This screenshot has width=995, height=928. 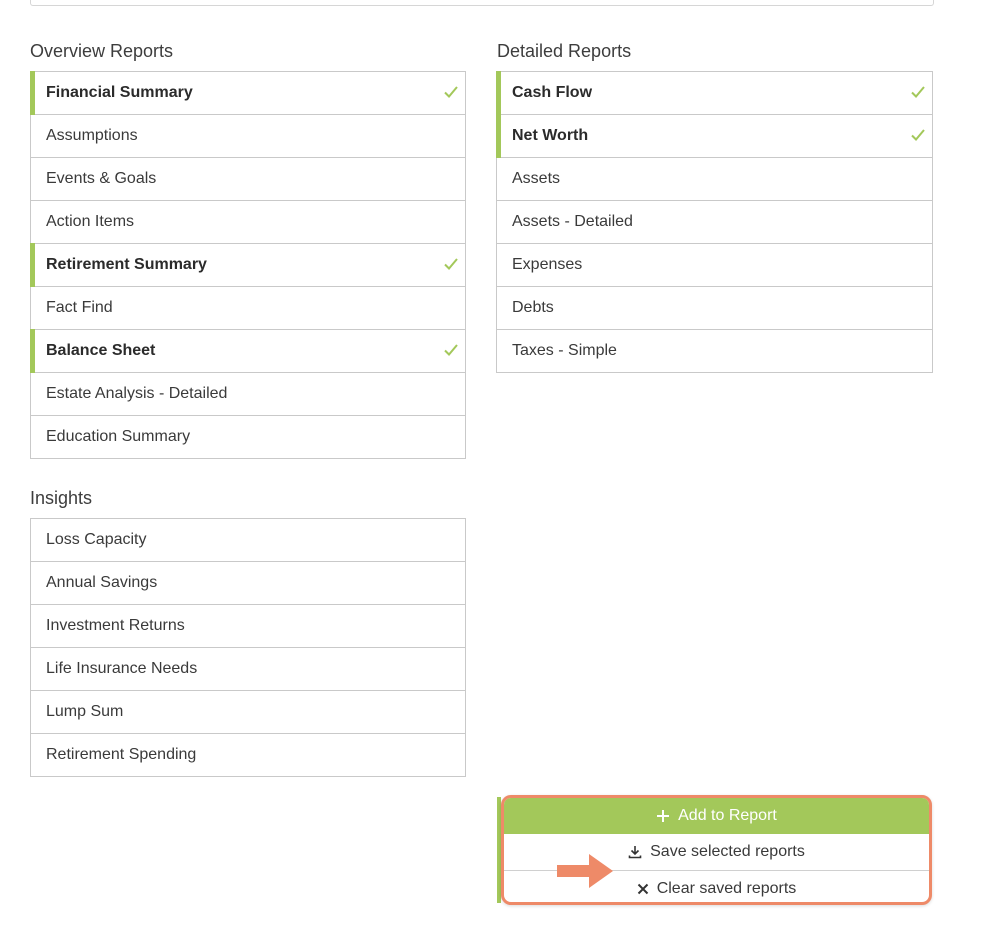 What do you see at coordinates (248, 626) in the screenshot?
I see `report-item-investment-returns: Investment Returns` at bounding box center [248, 626].